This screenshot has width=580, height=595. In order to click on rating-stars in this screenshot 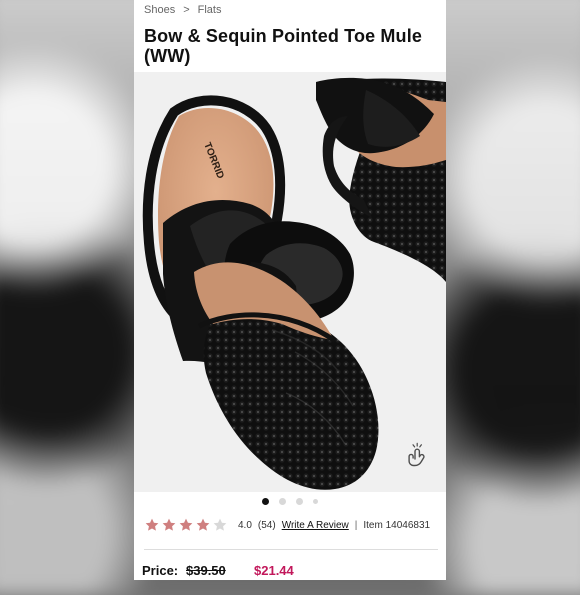, I will do `click(186, 525)`.